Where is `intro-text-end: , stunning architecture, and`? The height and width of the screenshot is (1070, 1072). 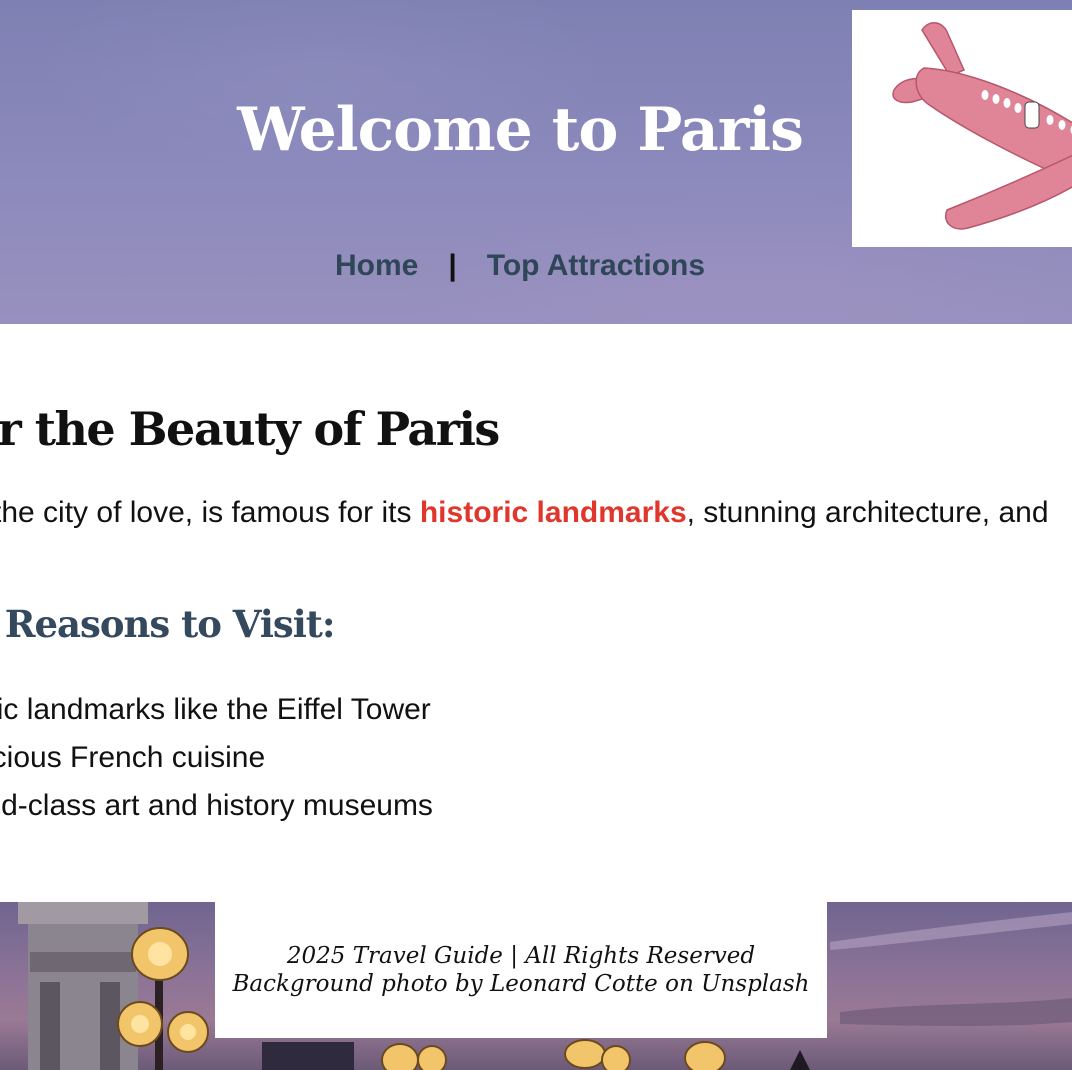
intro-text-end: , stunning architecture, and is located at coordinates (867, 512).